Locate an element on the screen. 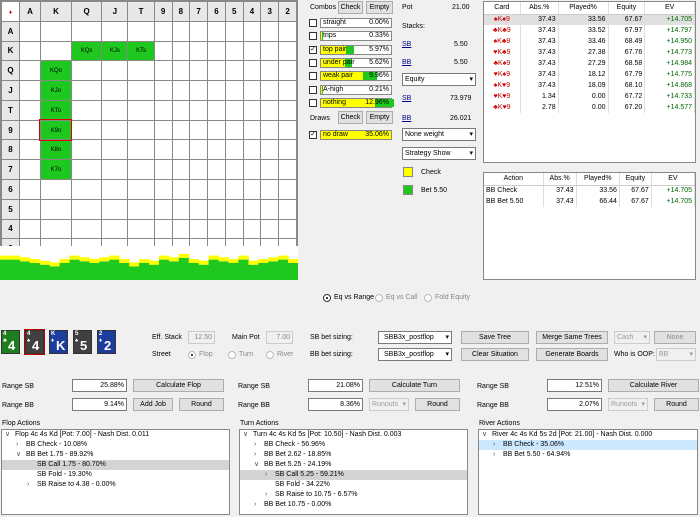 This screenshot has height=517, width=700. combos-check-button: Check is located at coordinates (350, 7).